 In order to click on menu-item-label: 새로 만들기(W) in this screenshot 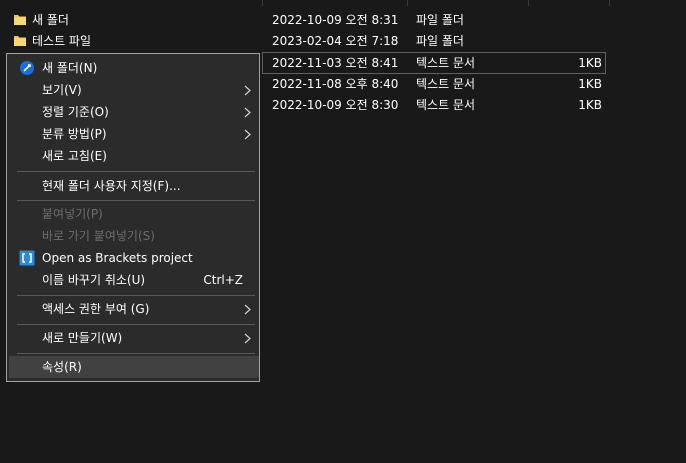, I will do `click(82, 338)`.